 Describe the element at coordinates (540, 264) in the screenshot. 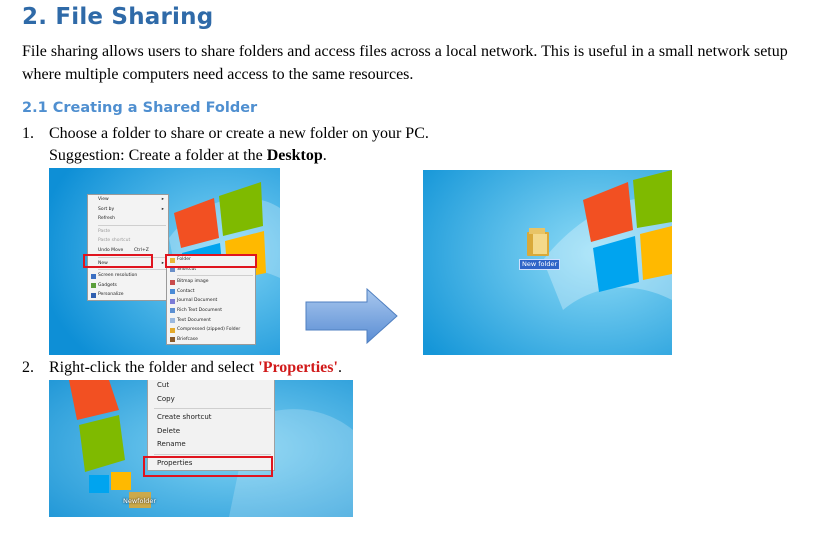

I see `new-folder-label: New folder` at that location.